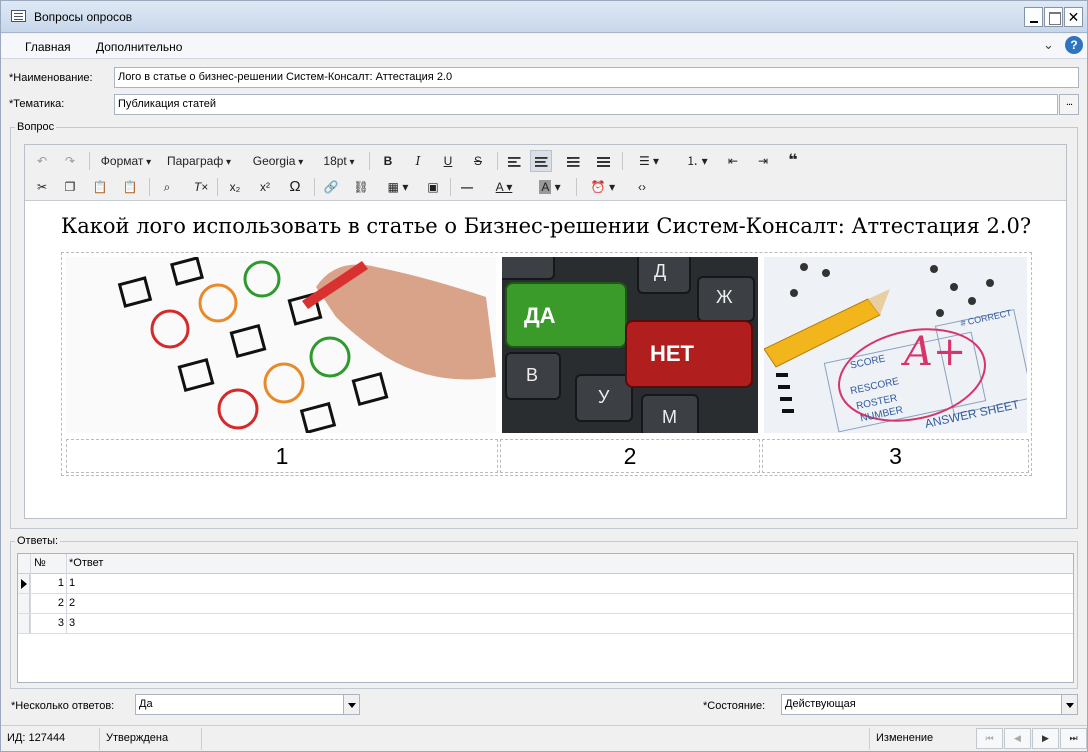 The image size is (1088, 752). I want to click on multiple-answers-select: Да, so click(247, 704).